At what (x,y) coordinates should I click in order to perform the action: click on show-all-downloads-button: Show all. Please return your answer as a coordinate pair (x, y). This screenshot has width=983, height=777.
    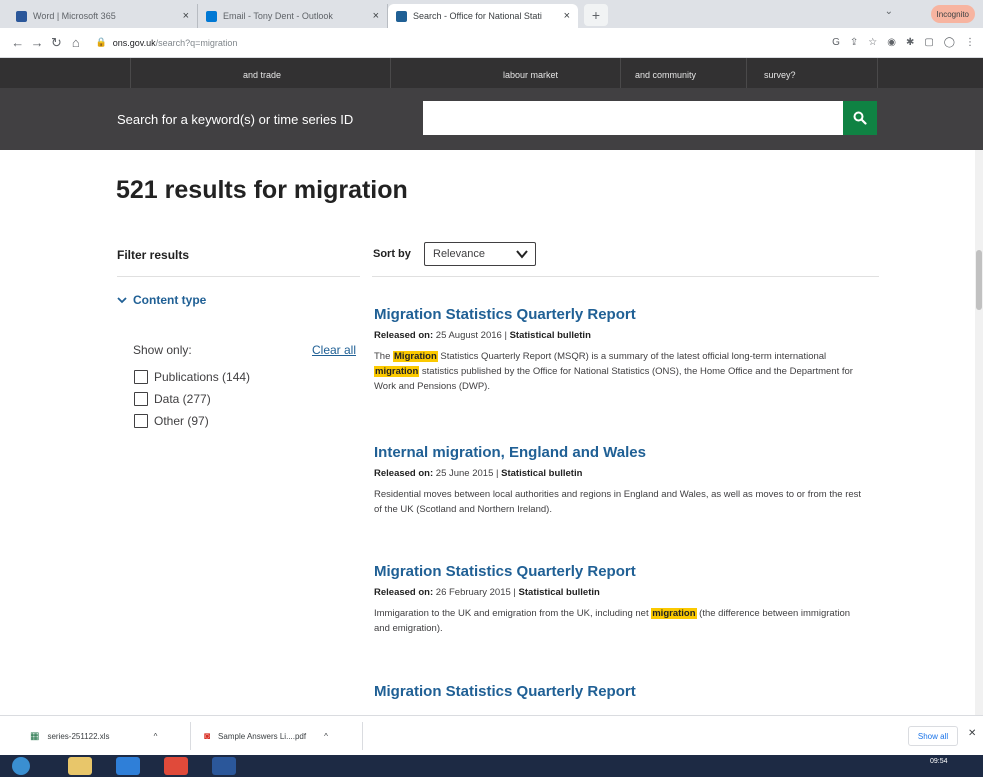
    Looking at the image, I should click on (933, 736).